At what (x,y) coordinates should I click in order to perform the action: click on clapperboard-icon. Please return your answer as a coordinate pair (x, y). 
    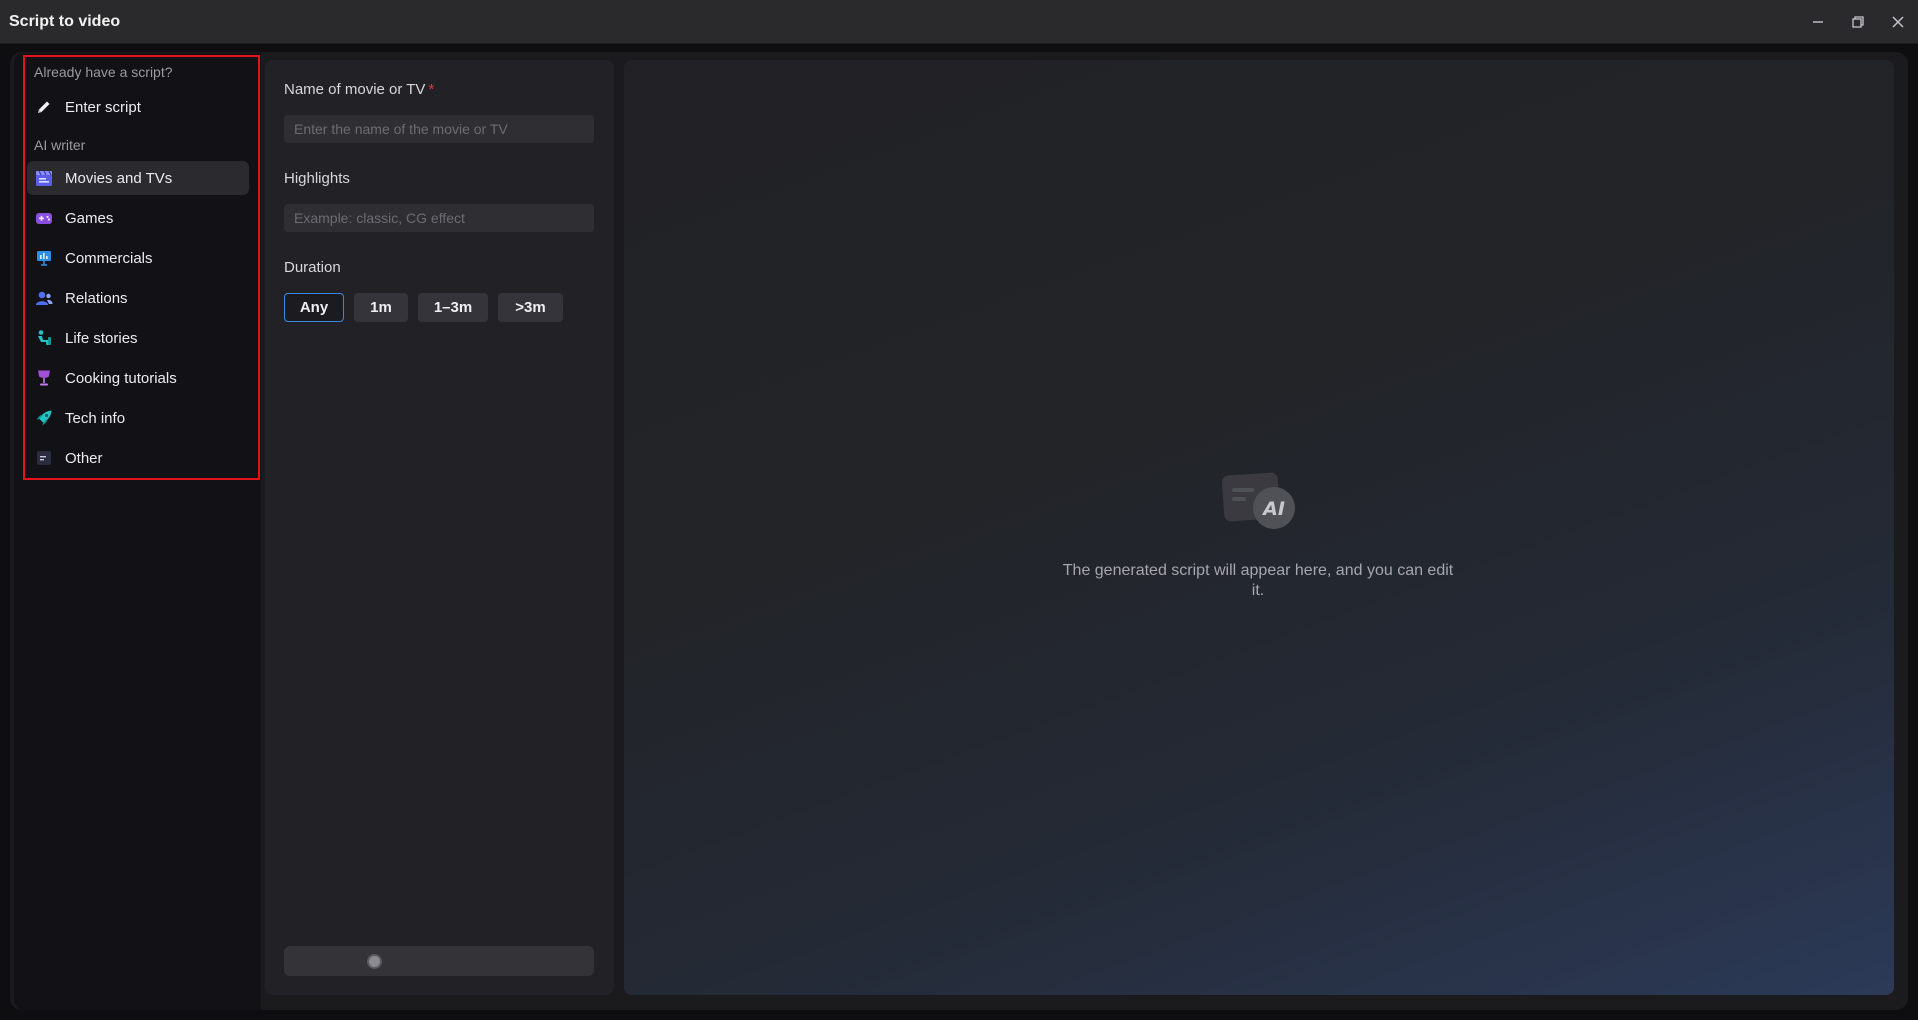
    Looking at the image, I should click on (44, 178).